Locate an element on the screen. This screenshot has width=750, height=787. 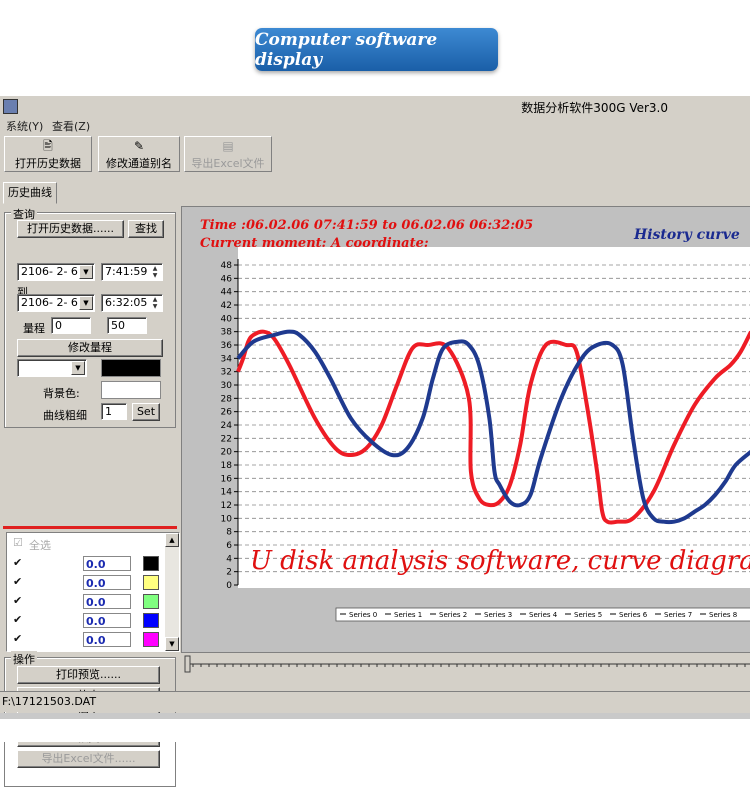
end-time-picker: 6:32:05 ▲ ▼ is located at coordinates (132, 303).